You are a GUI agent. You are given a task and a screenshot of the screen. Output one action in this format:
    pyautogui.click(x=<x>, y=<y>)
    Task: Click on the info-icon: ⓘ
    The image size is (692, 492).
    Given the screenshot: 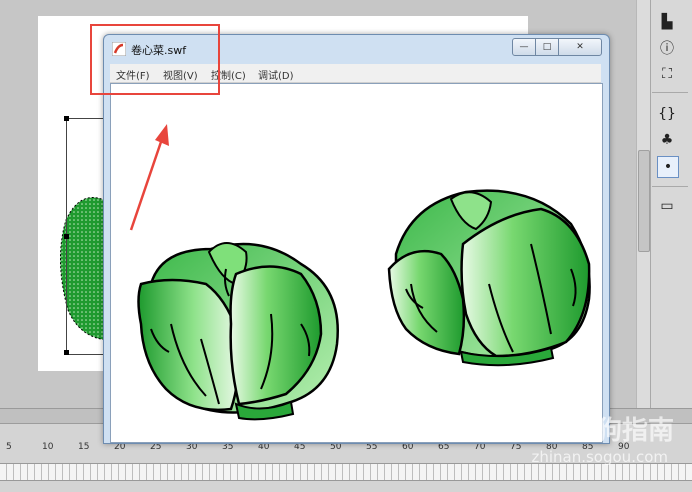 What is the action you would take?
    pyautogui.click(x=667, y=48)
    